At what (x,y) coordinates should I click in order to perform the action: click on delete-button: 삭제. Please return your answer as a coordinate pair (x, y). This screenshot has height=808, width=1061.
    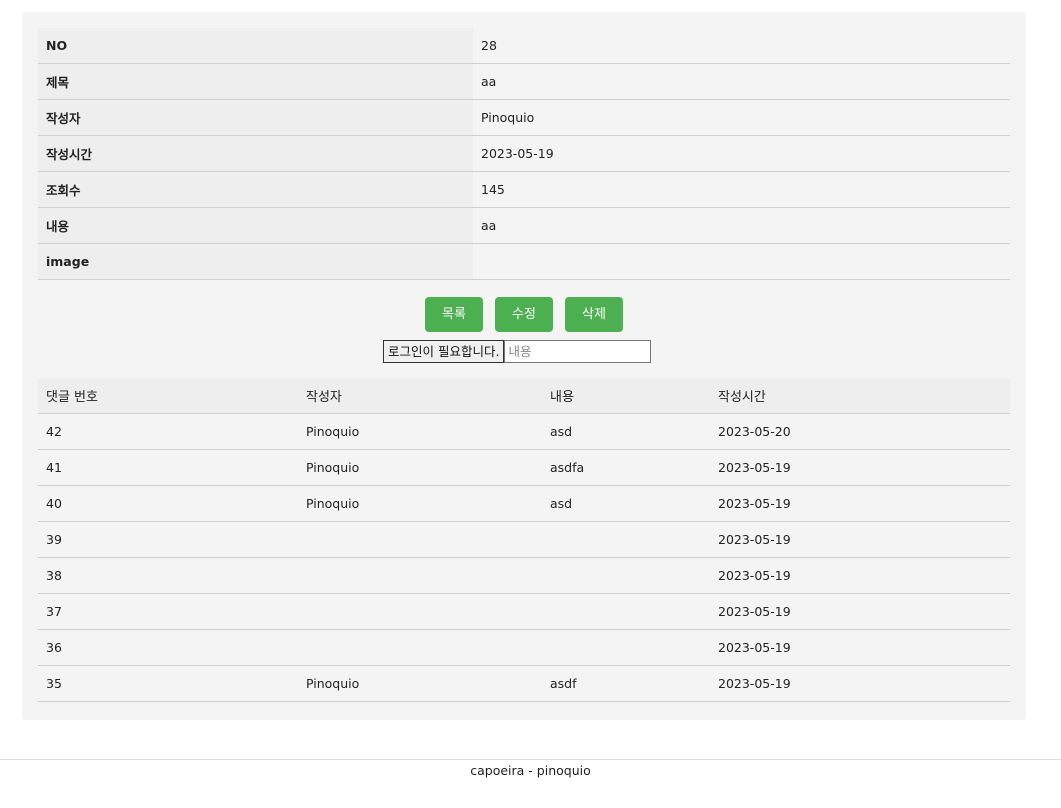
    Looking at the image, I should click on (594, 314).